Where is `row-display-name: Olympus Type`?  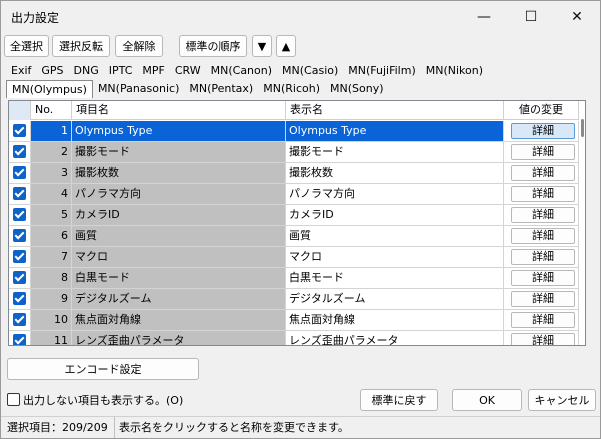
row-display-name: Olympus Type is located at coordinates (395, 131).